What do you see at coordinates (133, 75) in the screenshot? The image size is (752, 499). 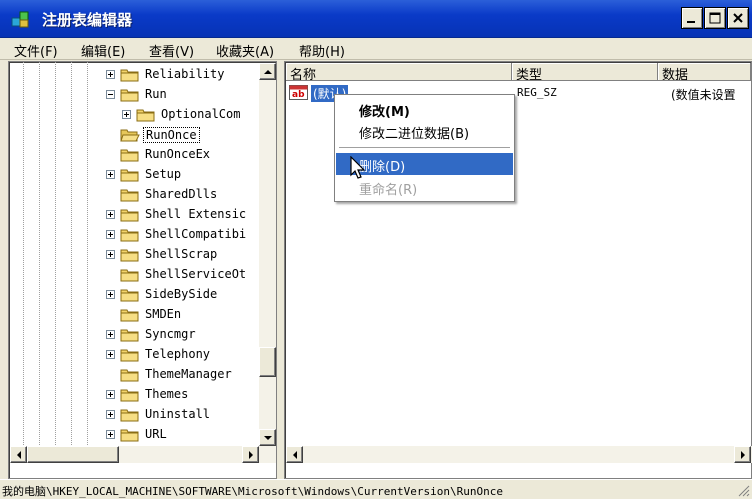 I see `tree-item: Reliability` at bounding box center [133, 75].